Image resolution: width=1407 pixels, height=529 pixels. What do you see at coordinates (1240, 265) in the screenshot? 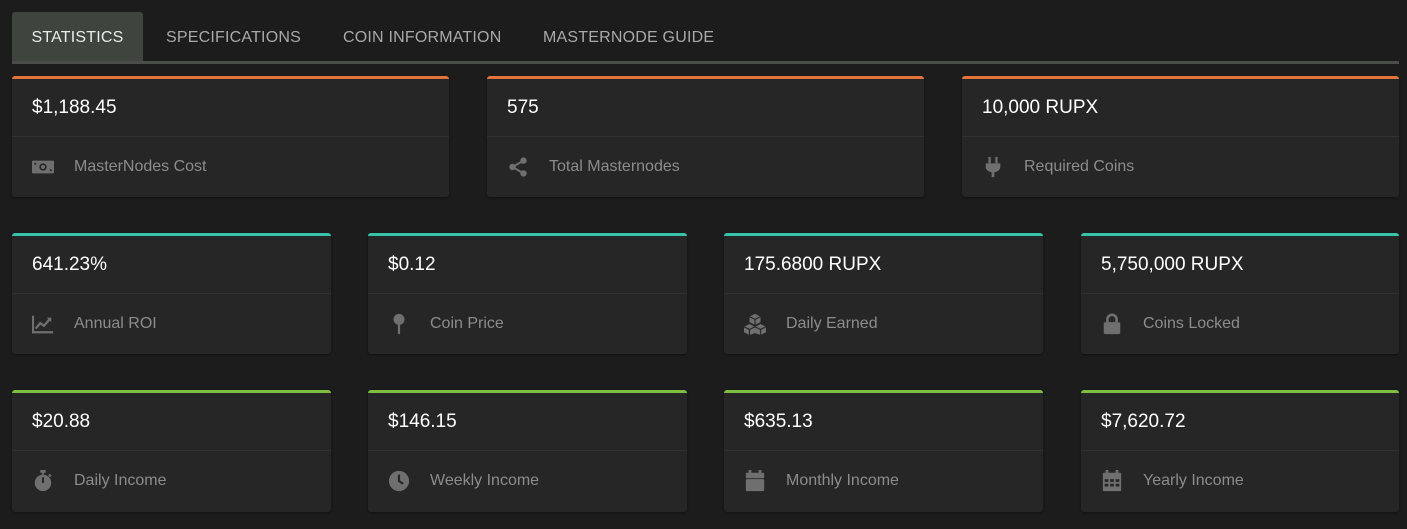
I see `stat-value: 5,750,000 RUPX` at bounding box center [1240, 265].